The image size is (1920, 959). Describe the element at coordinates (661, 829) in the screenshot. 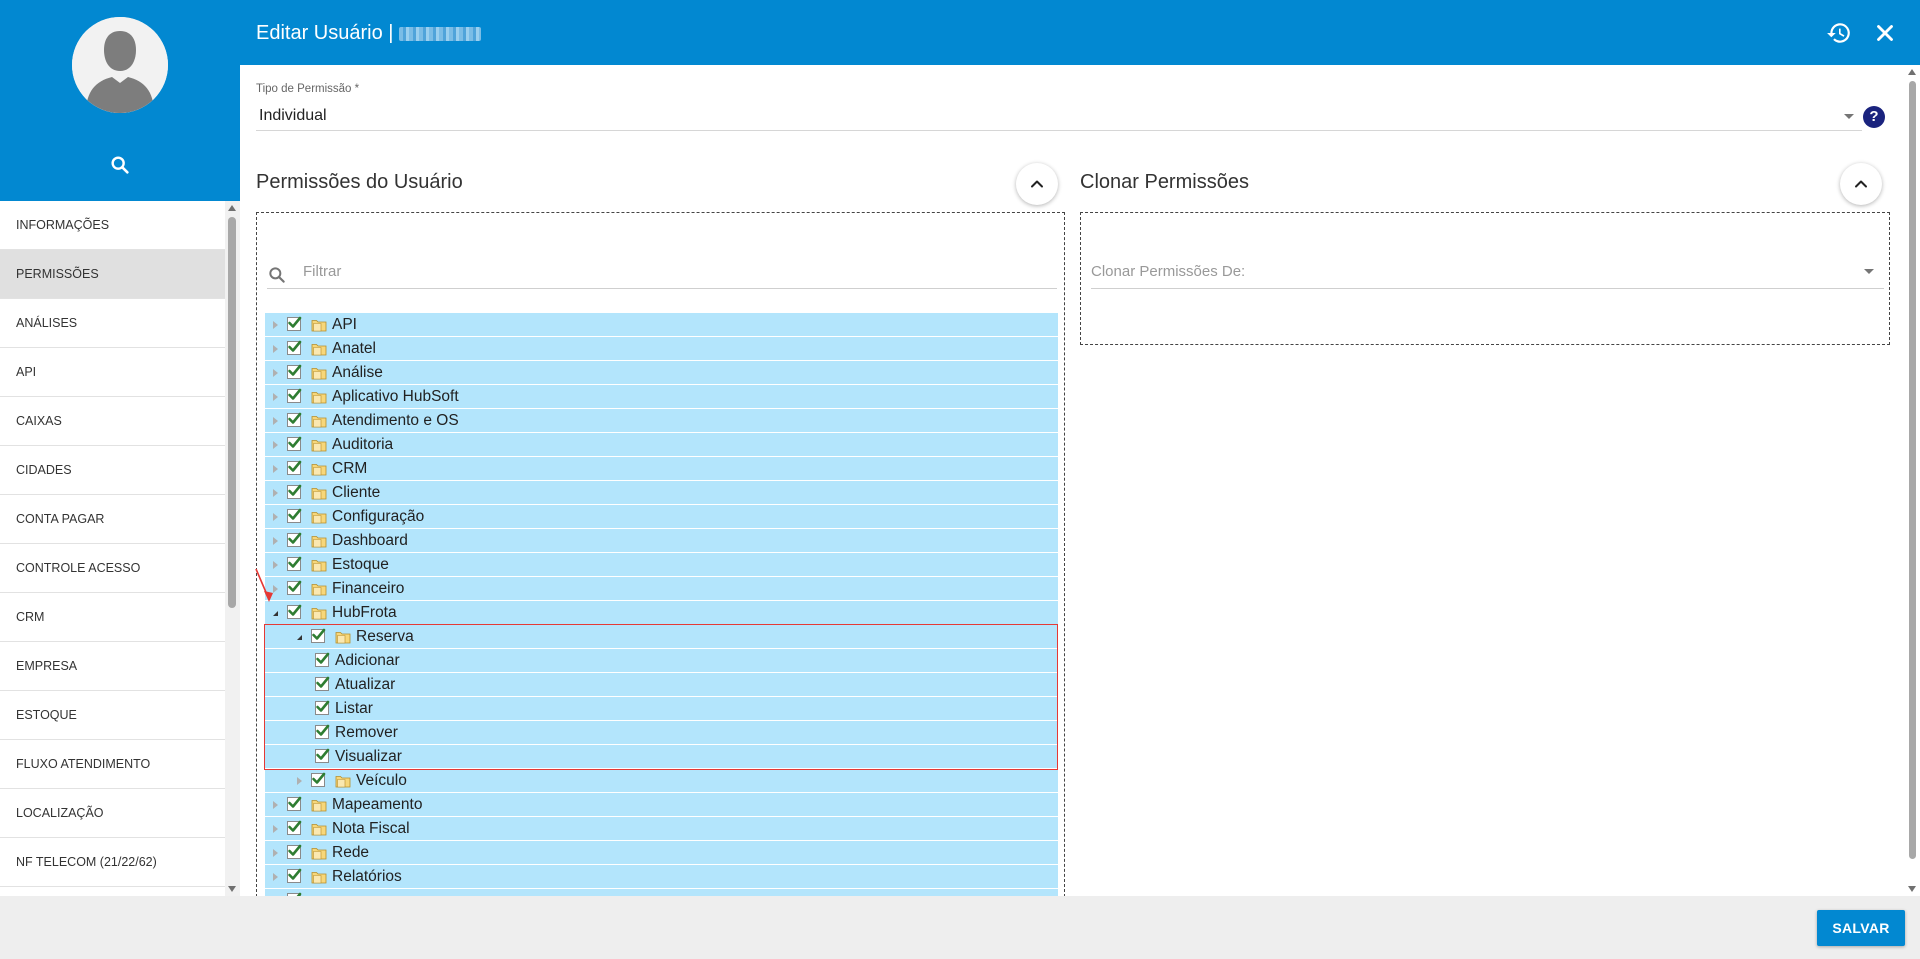

I see `tree-row: Nota Fiscal` at that location.